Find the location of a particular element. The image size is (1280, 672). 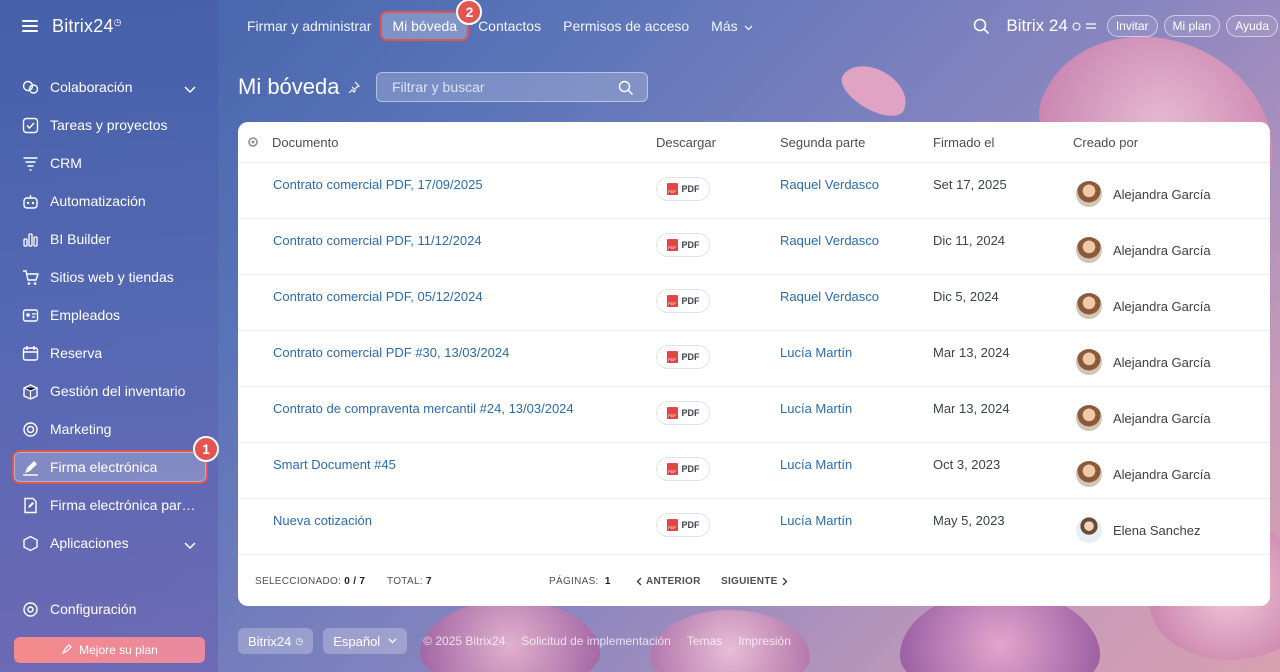

footer-brand: Bitrix24 ◷ is located at coordinates (276, 641).